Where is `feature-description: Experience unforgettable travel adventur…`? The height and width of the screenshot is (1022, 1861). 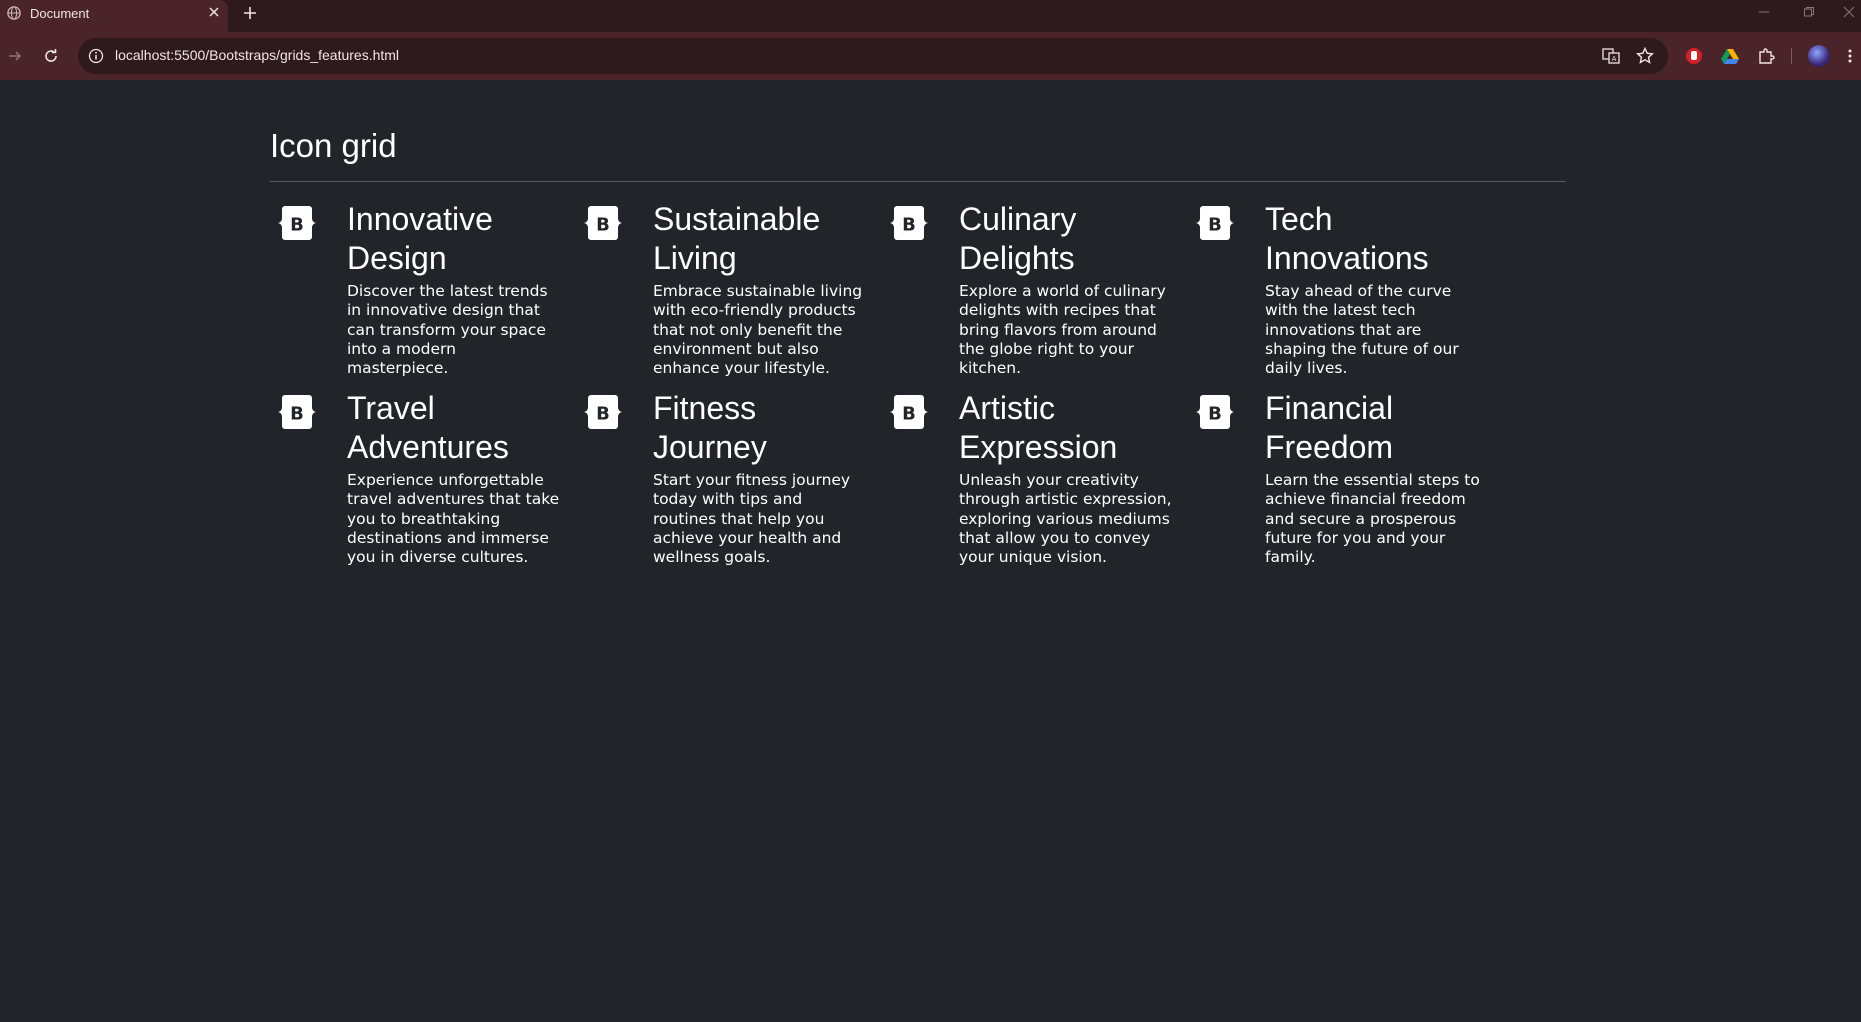 feature-description: Experience unforgettable travel adventur… is located at coordinates (453, 519).